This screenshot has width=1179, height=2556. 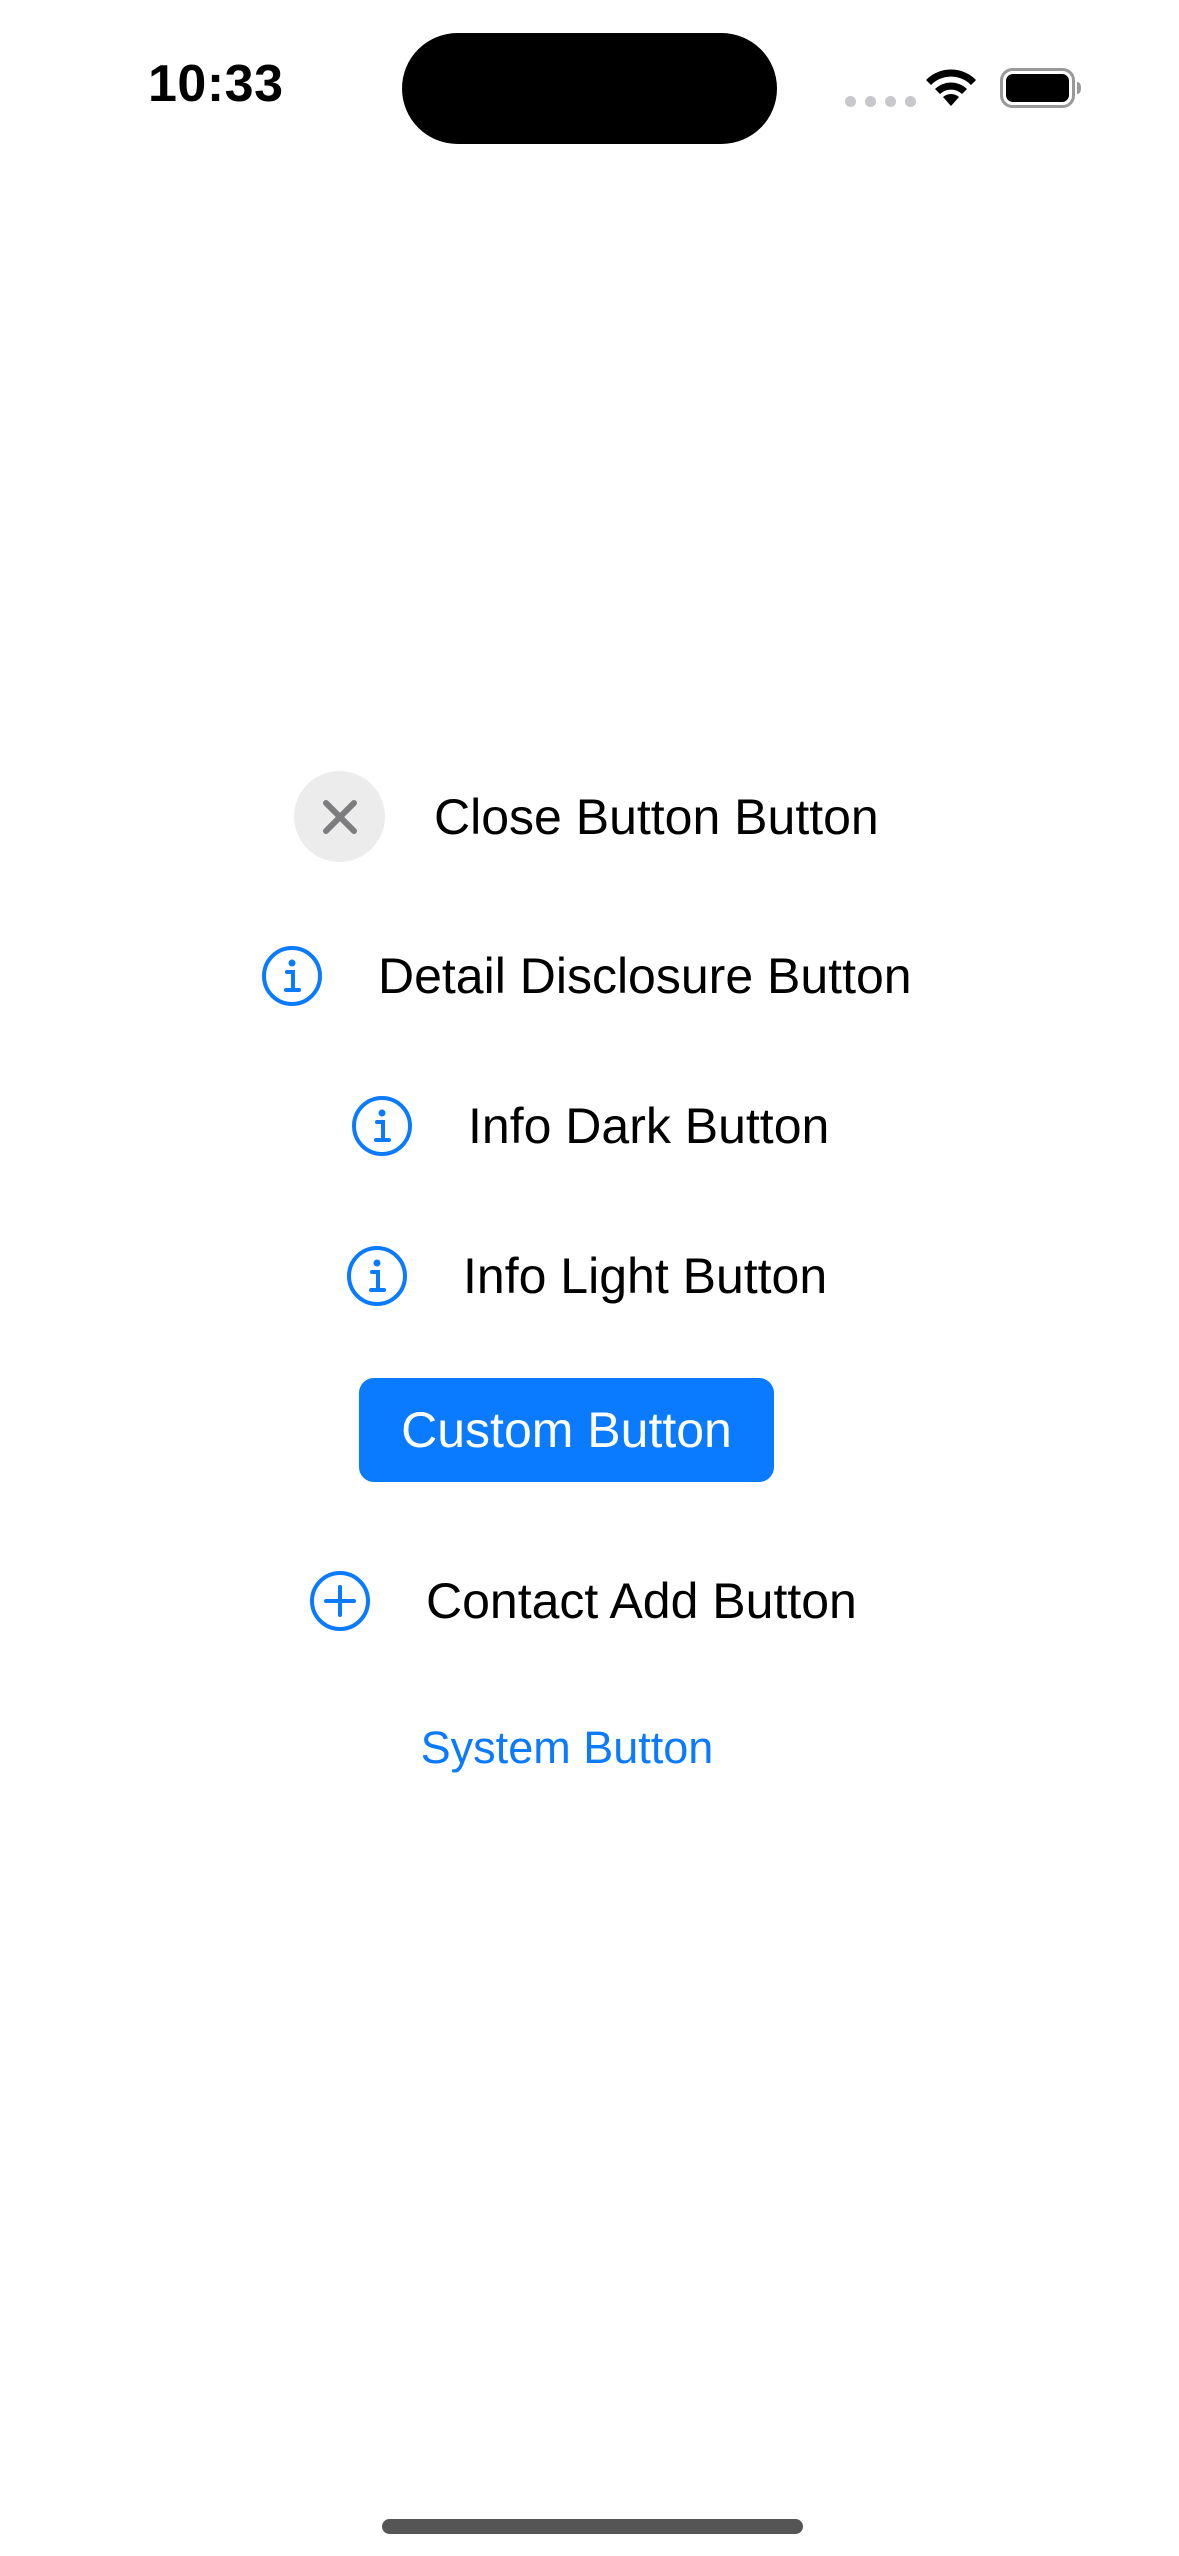 I want to click on contact-add-row: Contact Add Button, so click(x=583, y=1601).